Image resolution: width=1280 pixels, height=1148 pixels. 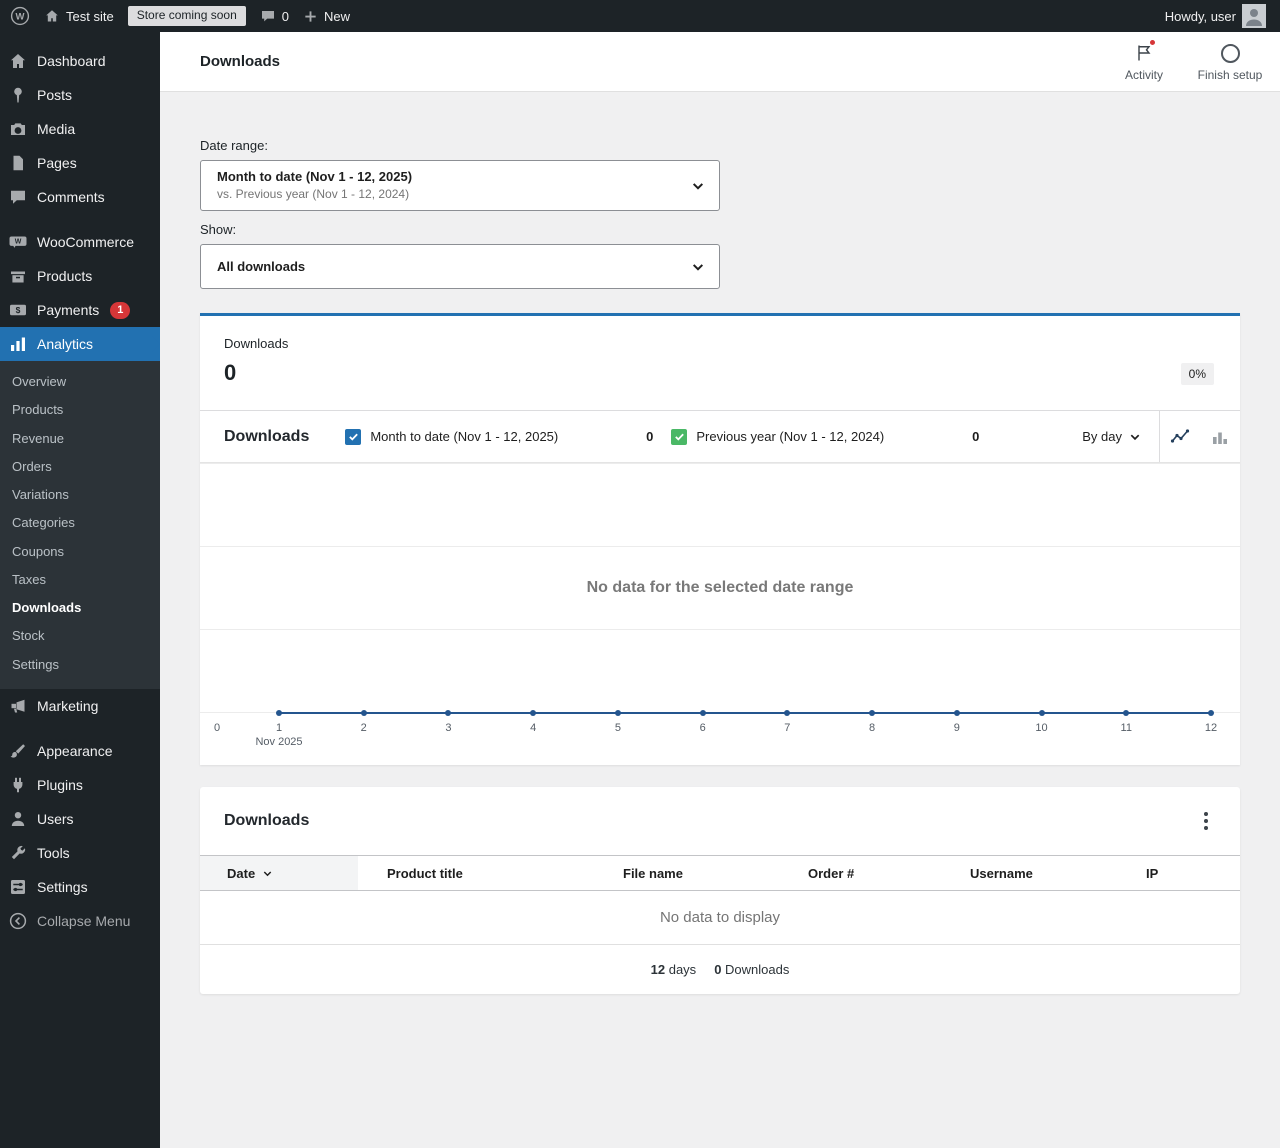 I want to click on submenu-item-categories: Categories, so click(x=80, y=523).